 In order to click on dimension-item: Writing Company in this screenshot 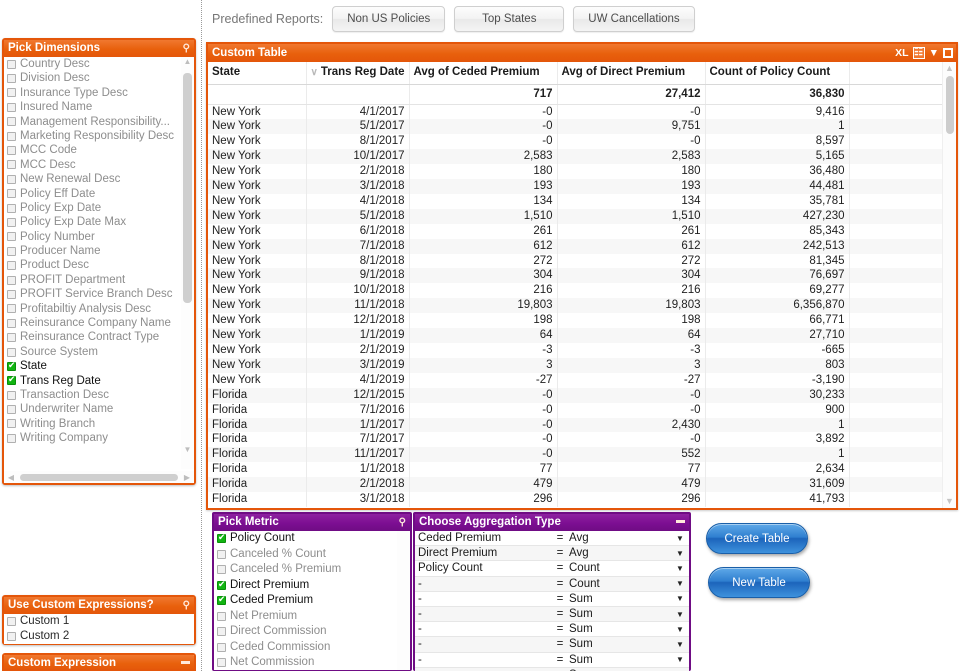, I will do `click(99, 438)`.